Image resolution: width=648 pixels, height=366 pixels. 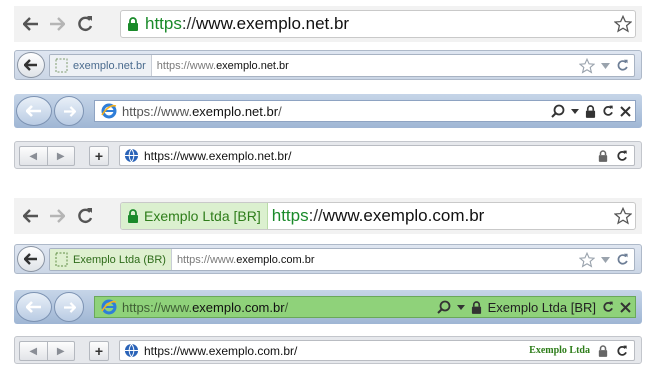 I want to click on ie-toolbar: https://www. exemplo.net.br /, so click(x=328, y=111).